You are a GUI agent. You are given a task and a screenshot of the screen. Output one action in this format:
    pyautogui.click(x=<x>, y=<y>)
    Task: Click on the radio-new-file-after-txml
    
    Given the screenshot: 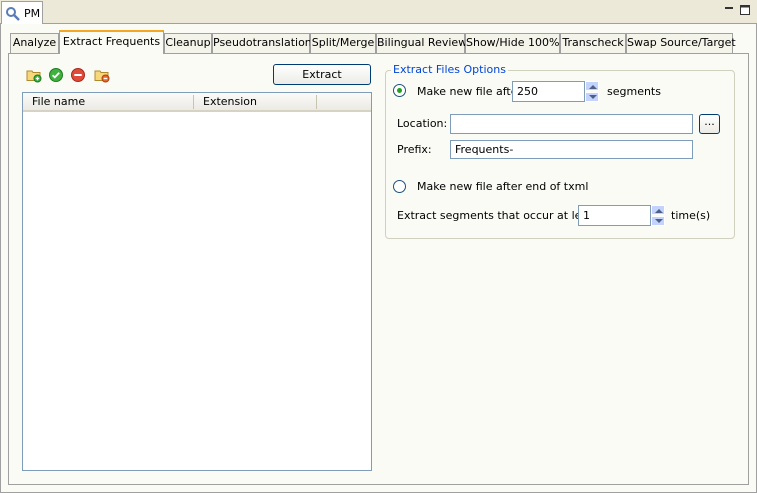 What is the action you would take?
    pyautogui.click(x=399, y=186)
    